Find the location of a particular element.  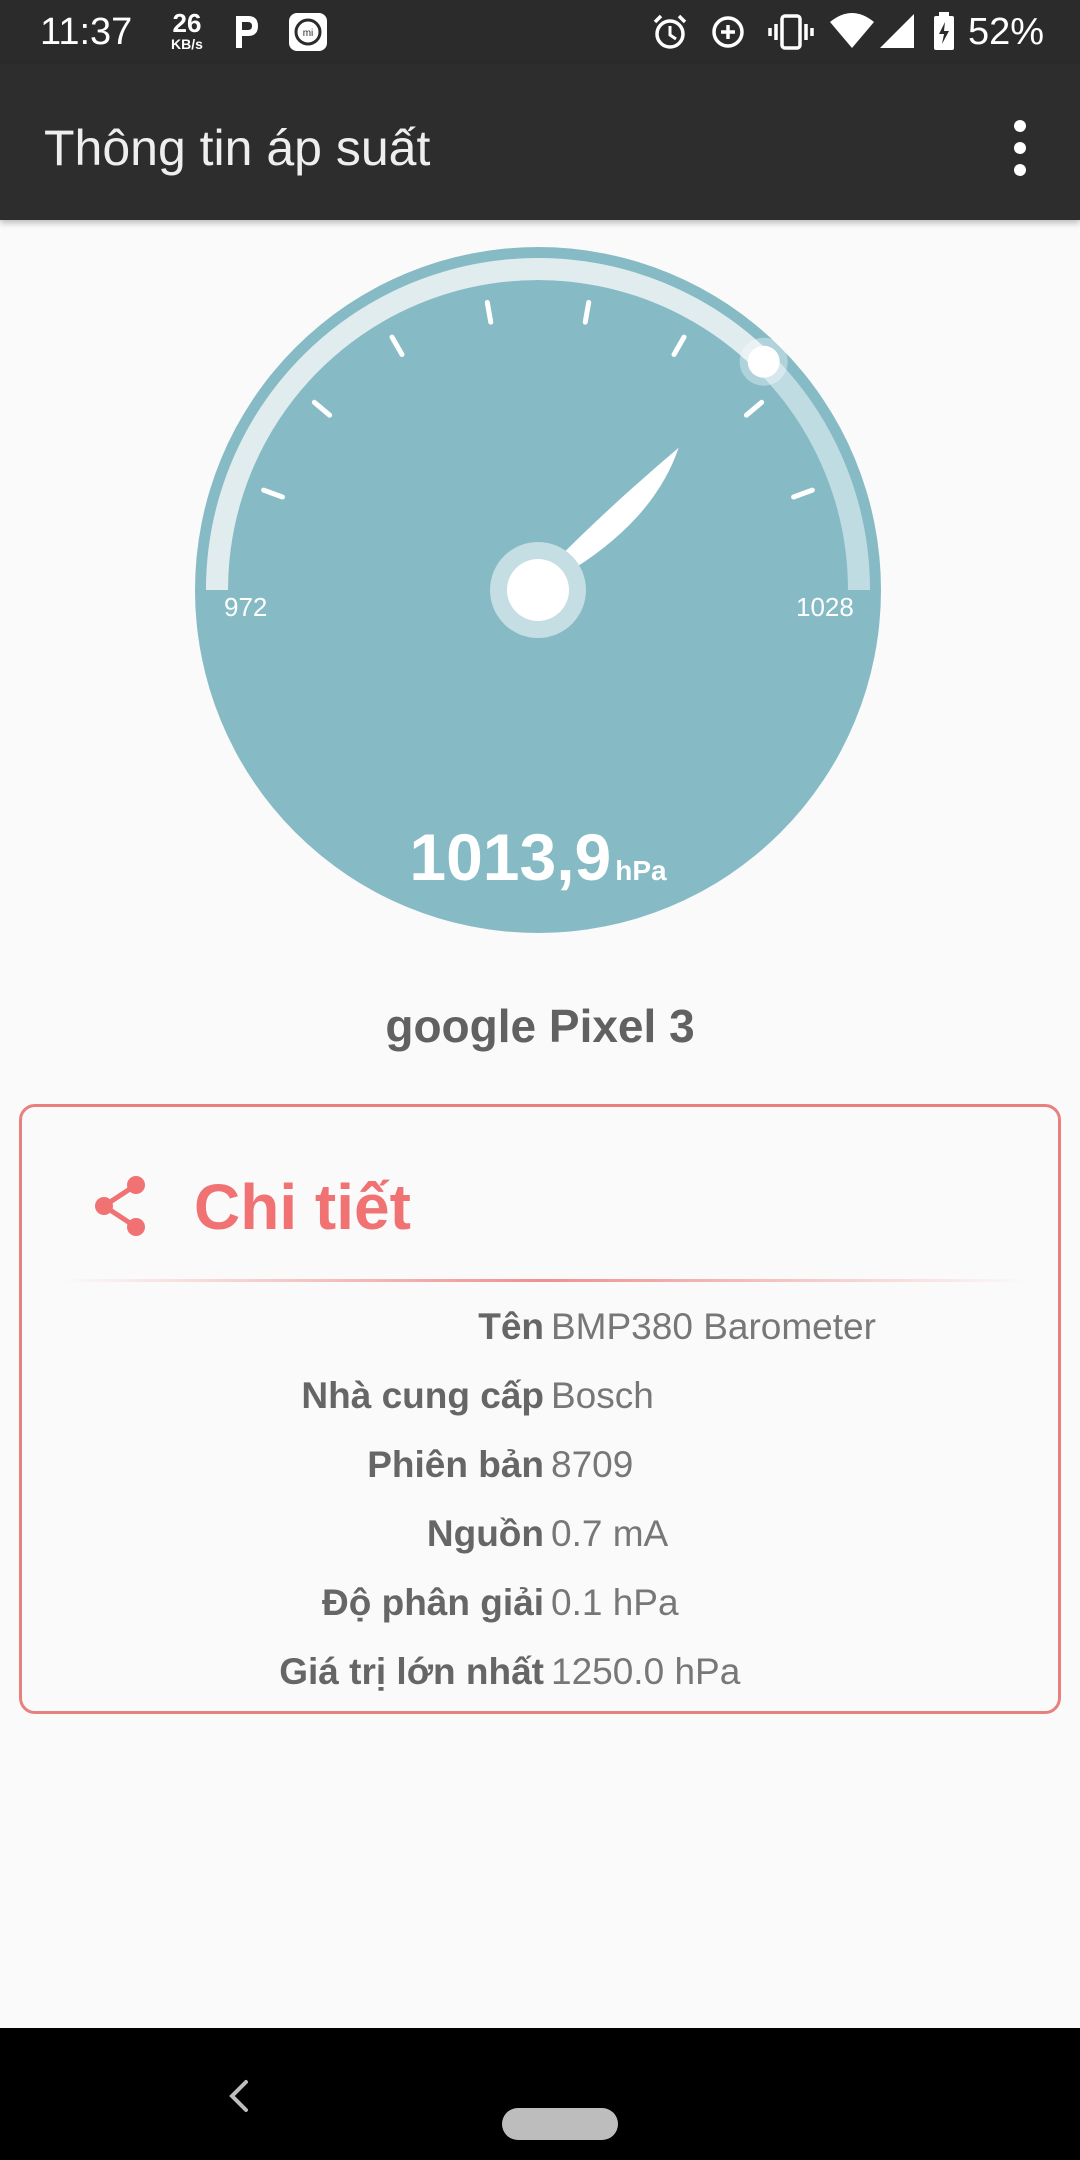

navigation-bar is located at coordinates (540, 2094).